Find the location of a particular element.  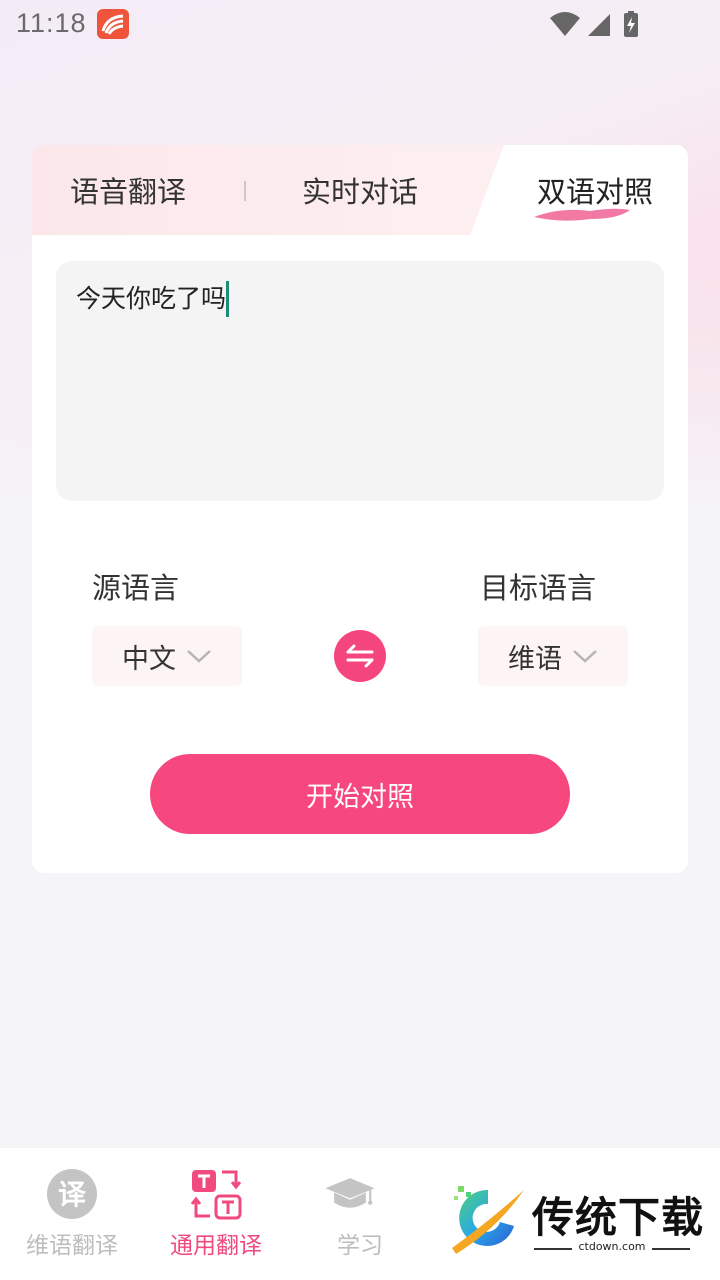

swap-arrows-icon is located at coordinates (360, 656).